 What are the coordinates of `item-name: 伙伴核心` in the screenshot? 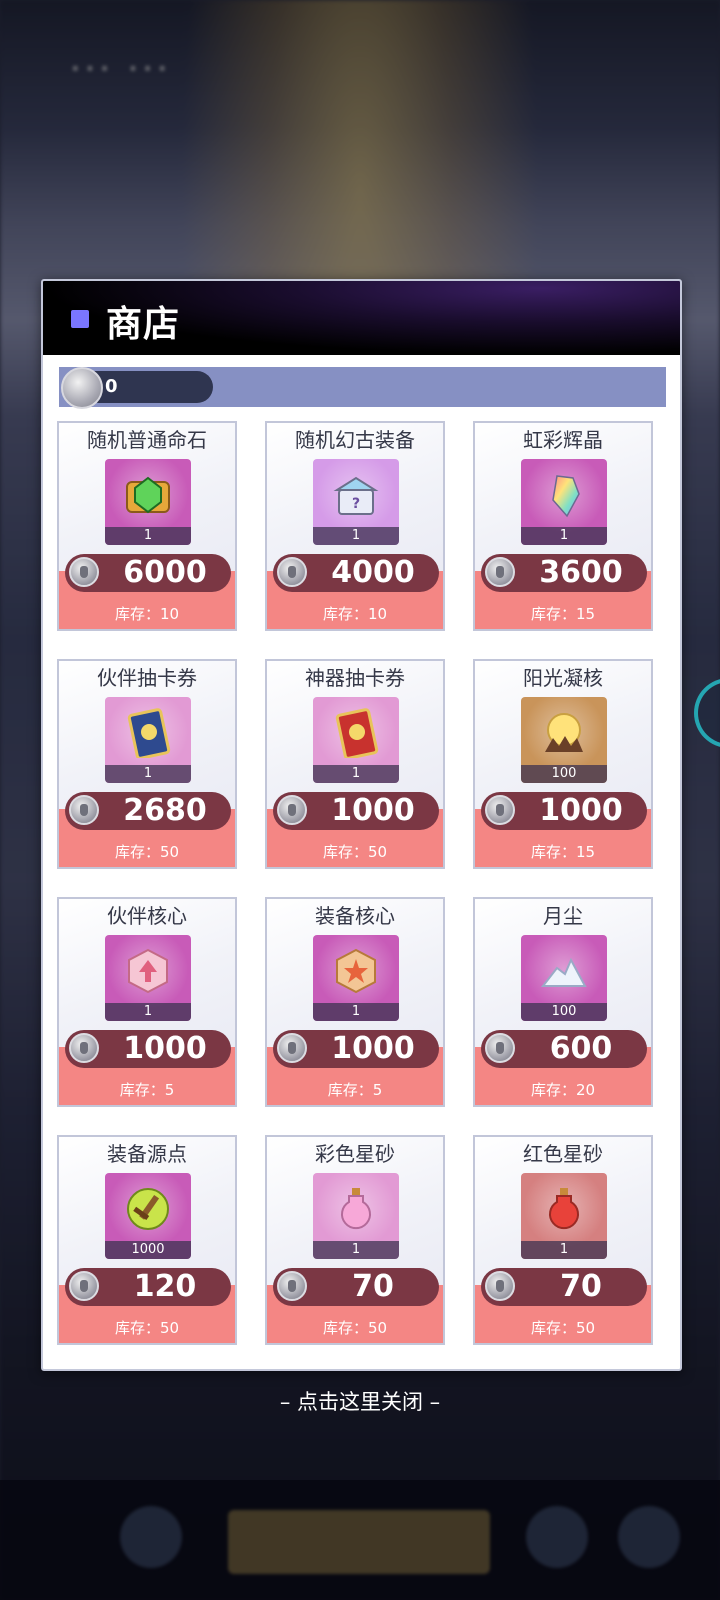 It's located at (147, 916).